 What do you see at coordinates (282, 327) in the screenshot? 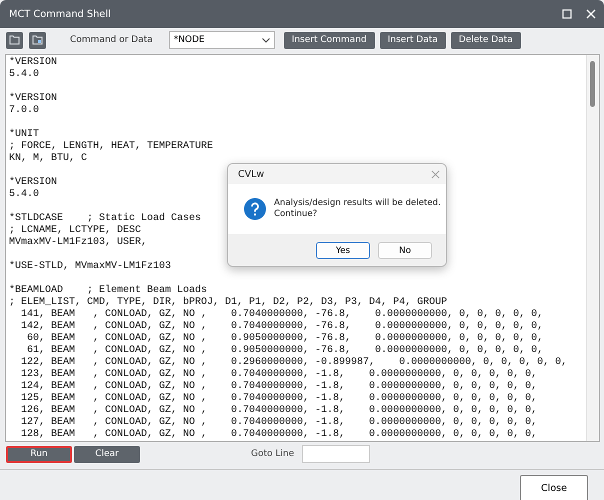
I see `code-line: 142, BEAM , CONLOAD, GZ, NO , 0.7040000000, -76.8, 0.0000000000, 0, 0, 0, 0, 0,` at bounding box center [282, 327].